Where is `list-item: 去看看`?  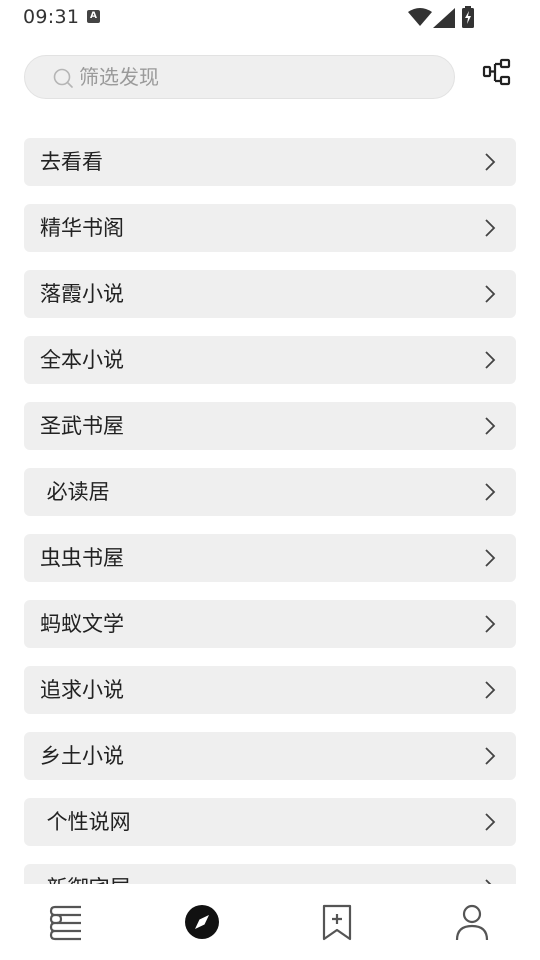 list-item: 去看看 is located at coordinates (270, 162).